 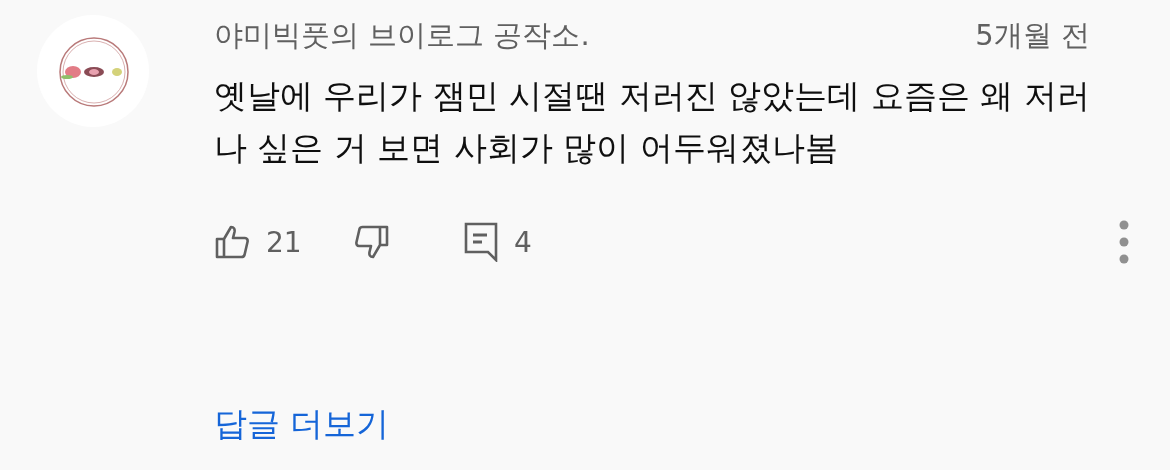 I want to click on thumbs-down-icon, so click(x=372, y=242).